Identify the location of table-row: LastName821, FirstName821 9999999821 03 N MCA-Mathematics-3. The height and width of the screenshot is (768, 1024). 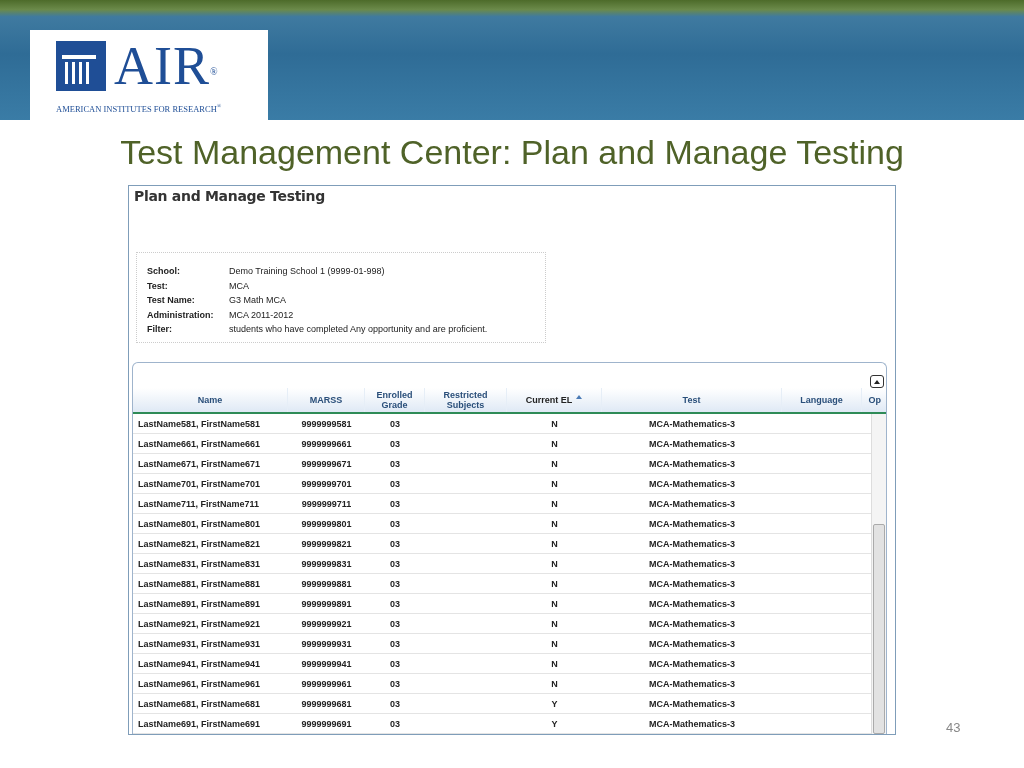
(502, 544).